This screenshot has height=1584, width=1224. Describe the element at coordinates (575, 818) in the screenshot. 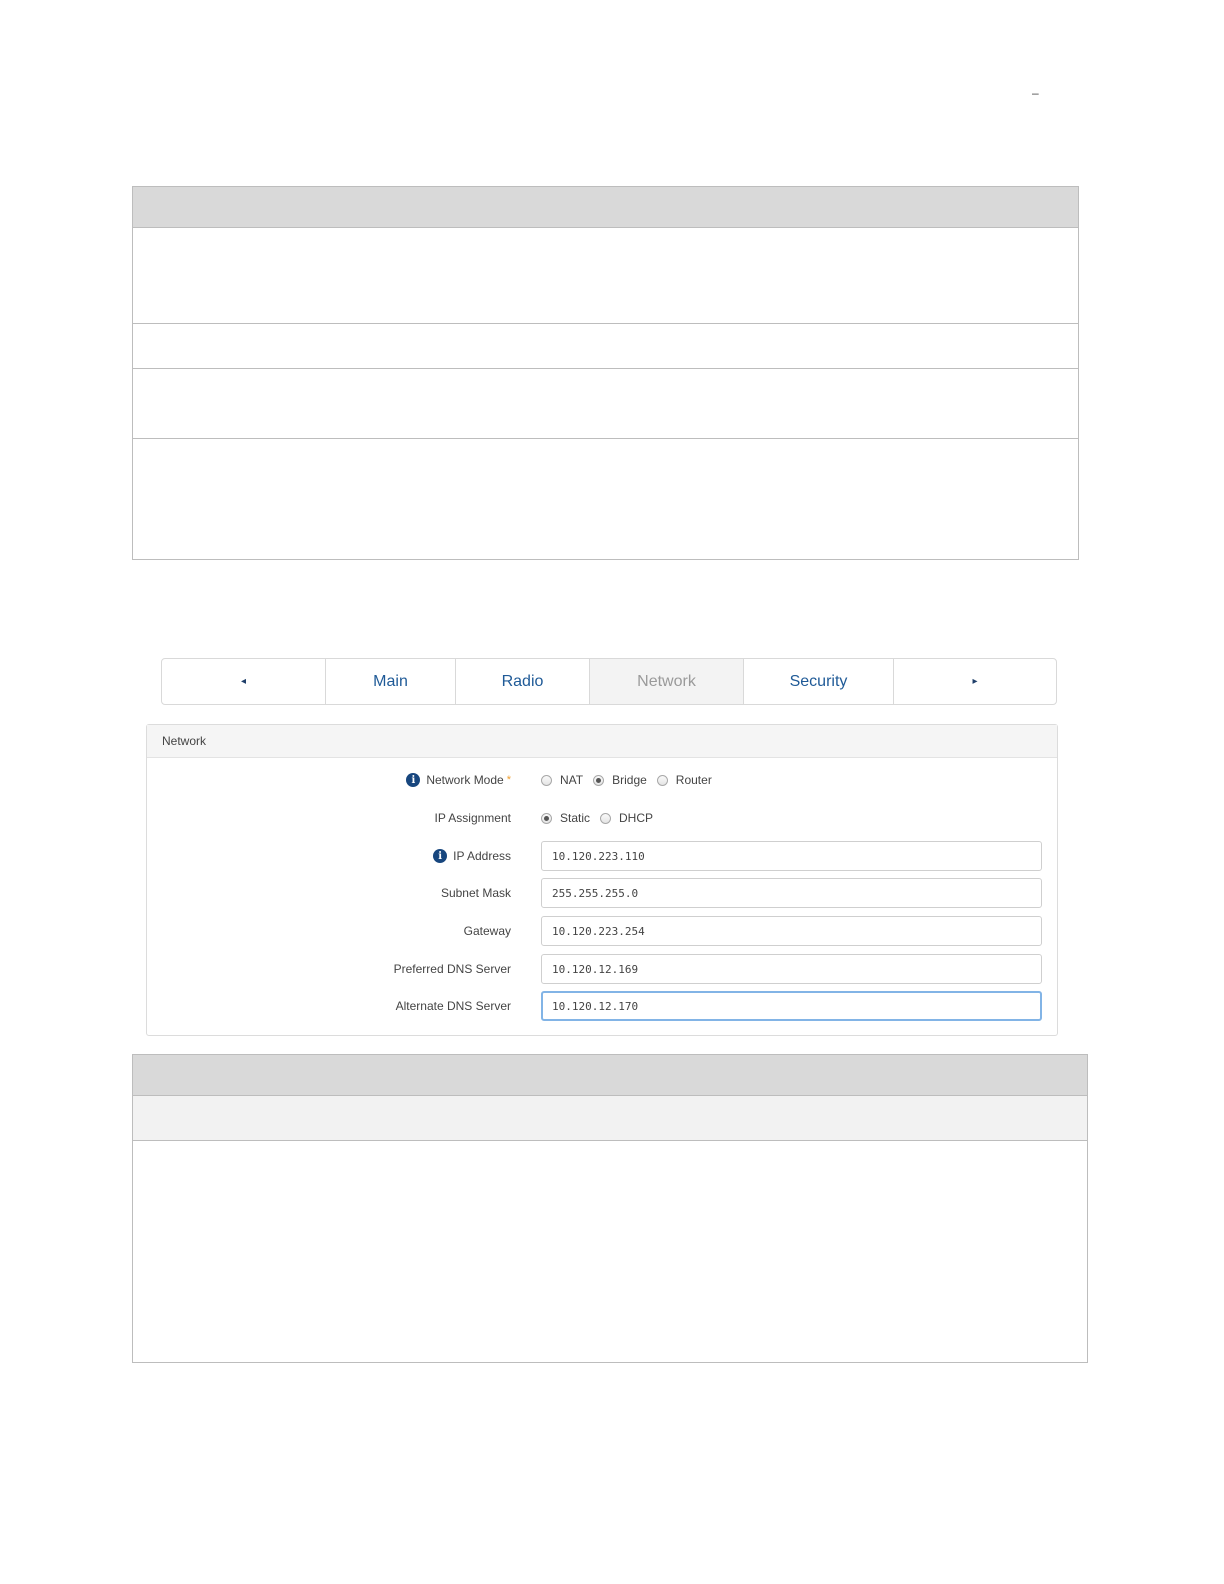

I see `radio-label: Static` at that location.